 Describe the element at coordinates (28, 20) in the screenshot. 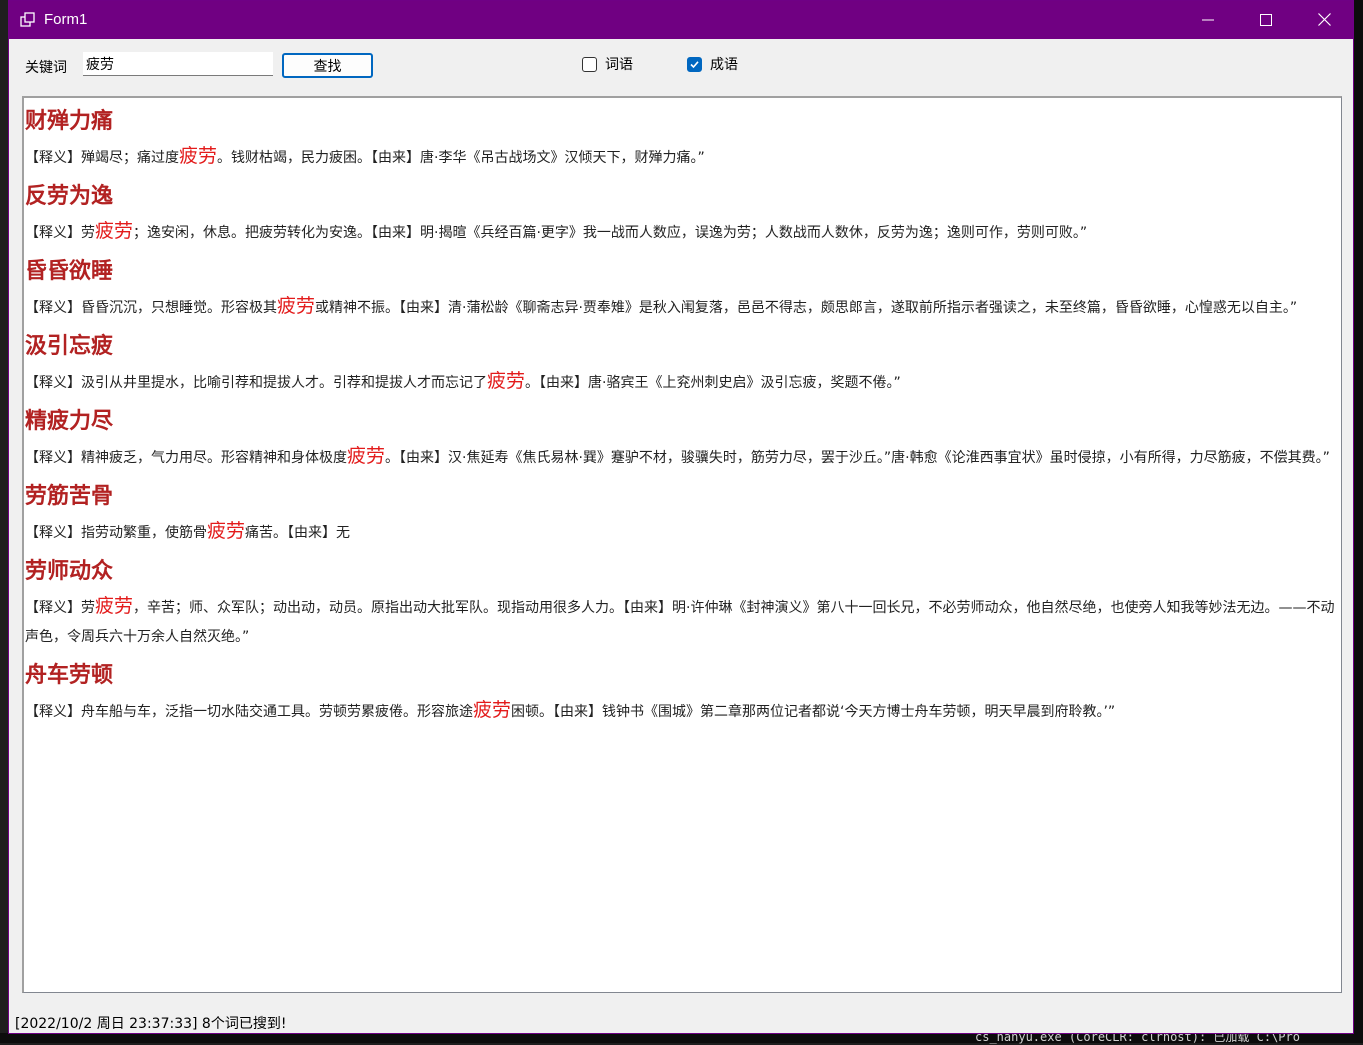

I see `app-icon` at that location.